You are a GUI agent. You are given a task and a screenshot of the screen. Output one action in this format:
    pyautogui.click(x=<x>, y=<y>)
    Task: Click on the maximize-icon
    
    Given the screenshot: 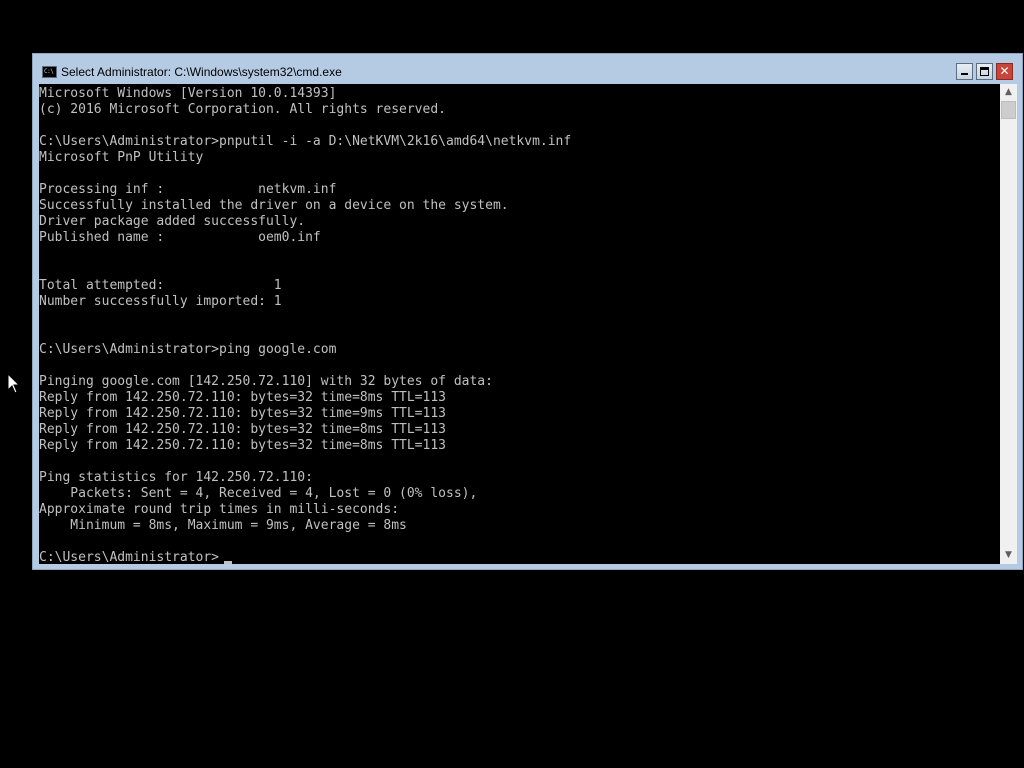 What is the action you would take?
    pyautogui.click(x=984, y=71)
    